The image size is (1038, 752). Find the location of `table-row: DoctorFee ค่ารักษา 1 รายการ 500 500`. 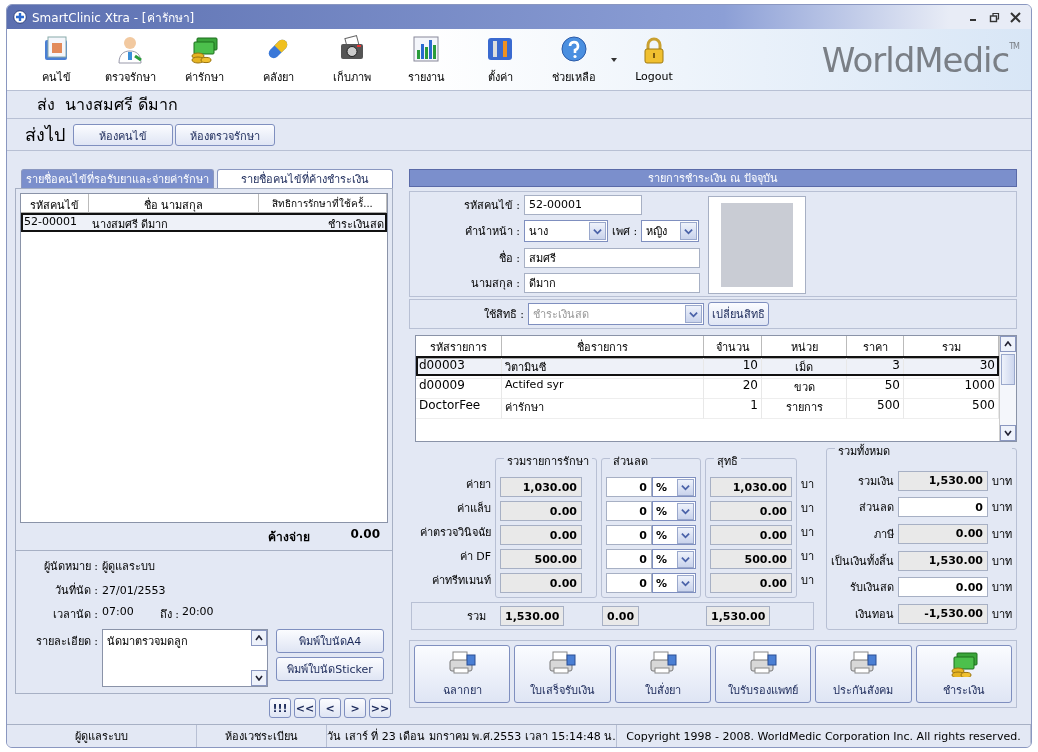

table-row: DoctorFee ค่ารักษา 1 รายการ 500 500 is located at coordinates (707, 406).